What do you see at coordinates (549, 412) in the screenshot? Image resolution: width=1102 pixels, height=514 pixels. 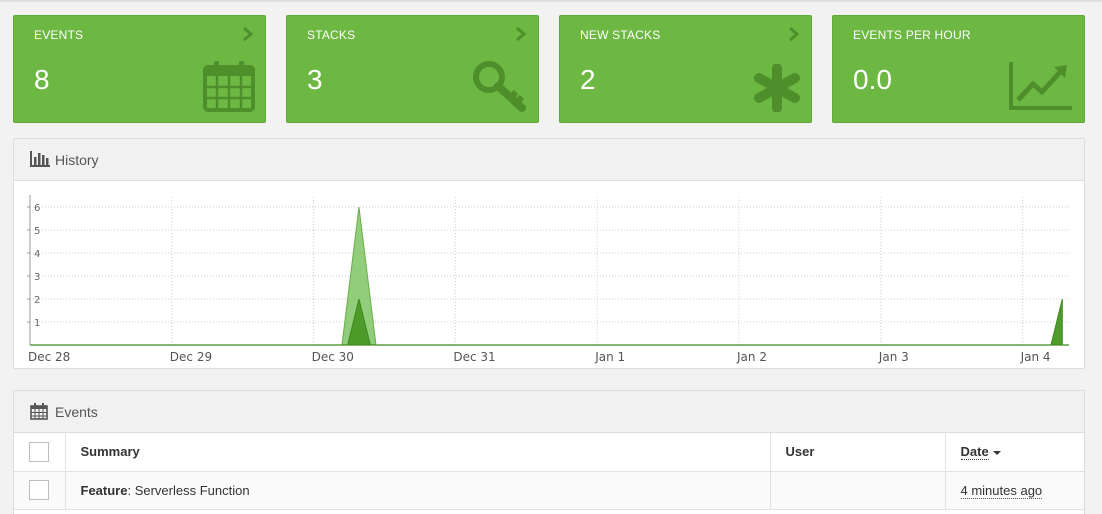 I see `events-header: Events` at bounding box center [549, 412].